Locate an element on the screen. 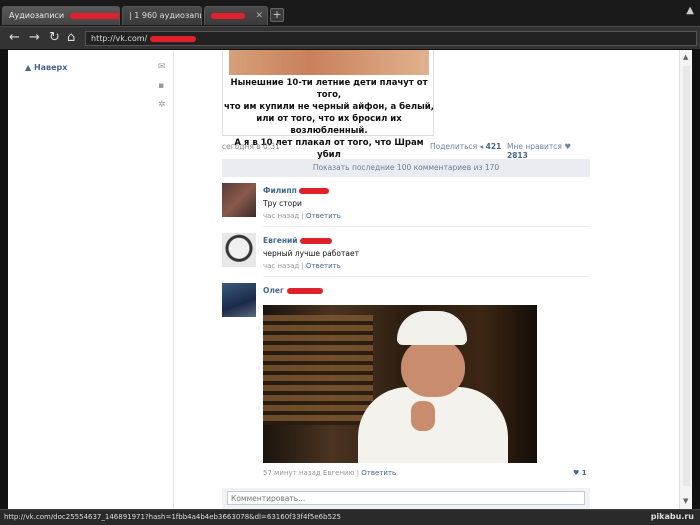  nav-bar: ← → ↻ ⌂ http://vk.com/ is located at coordinates (350, 38).